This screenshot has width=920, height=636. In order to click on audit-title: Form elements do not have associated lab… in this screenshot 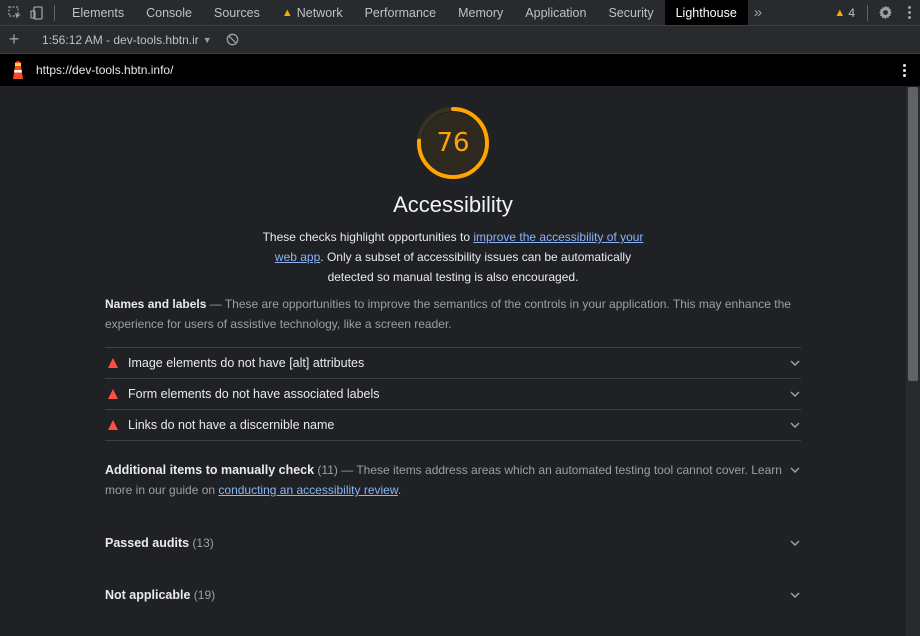, I will do `click(254, 394)`.